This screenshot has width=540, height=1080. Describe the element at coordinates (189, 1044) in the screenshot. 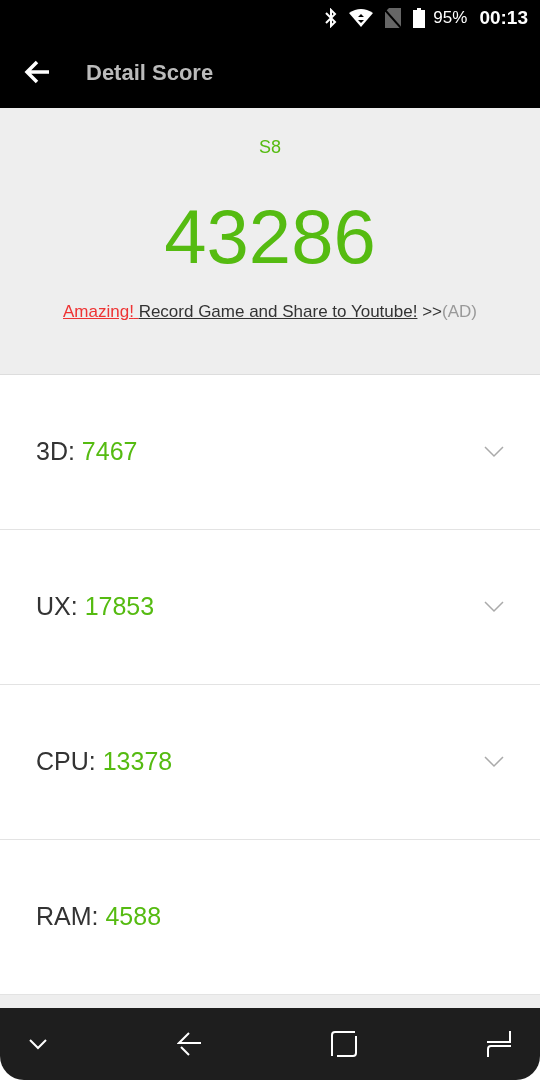

I see `back-icon` at that location.